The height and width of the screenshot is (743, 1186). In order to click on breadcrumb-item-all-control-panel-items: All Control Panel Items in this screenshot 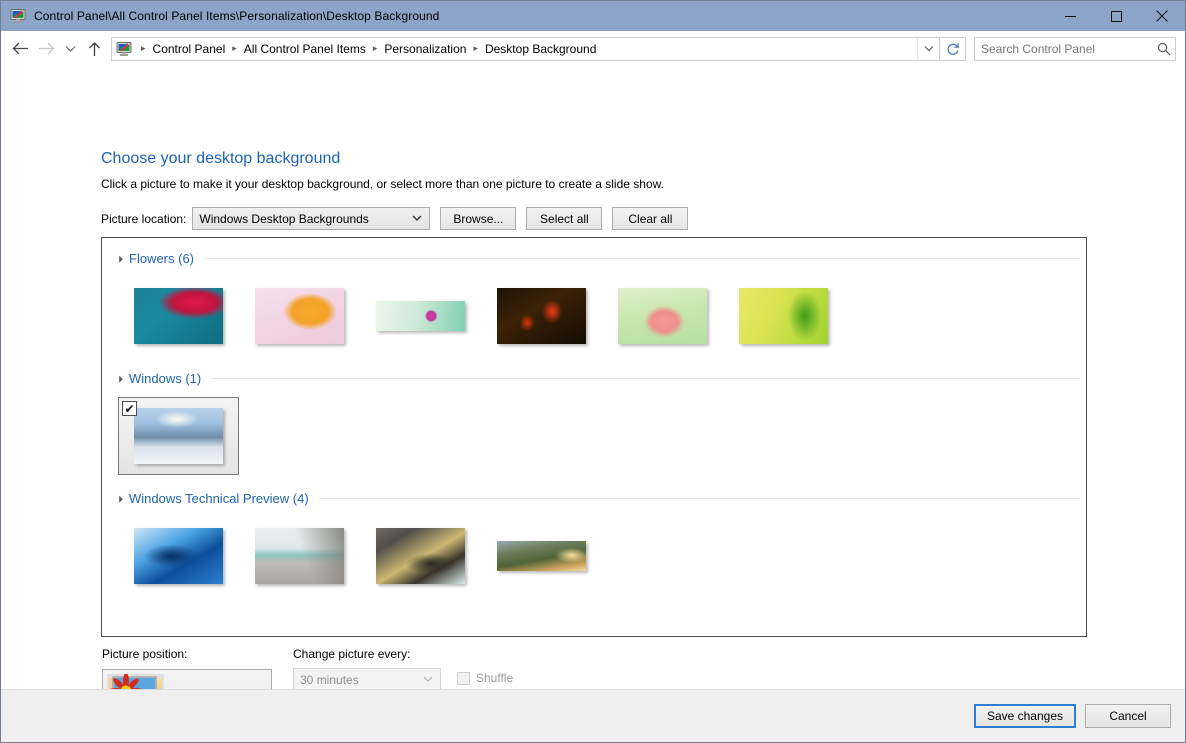, I will do `click(305, 49)`.